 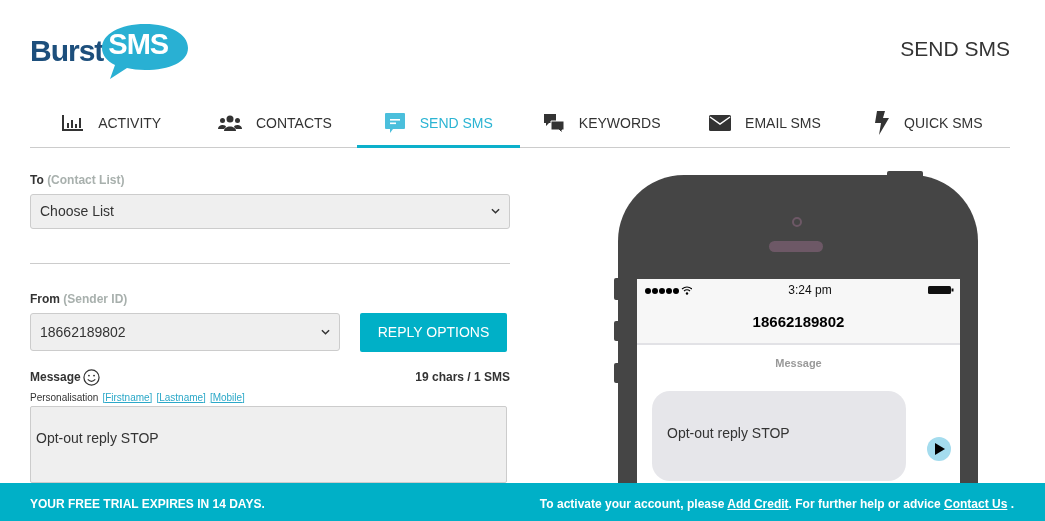 I want to click on bar-chart-icon, so click(x=73, y=122).